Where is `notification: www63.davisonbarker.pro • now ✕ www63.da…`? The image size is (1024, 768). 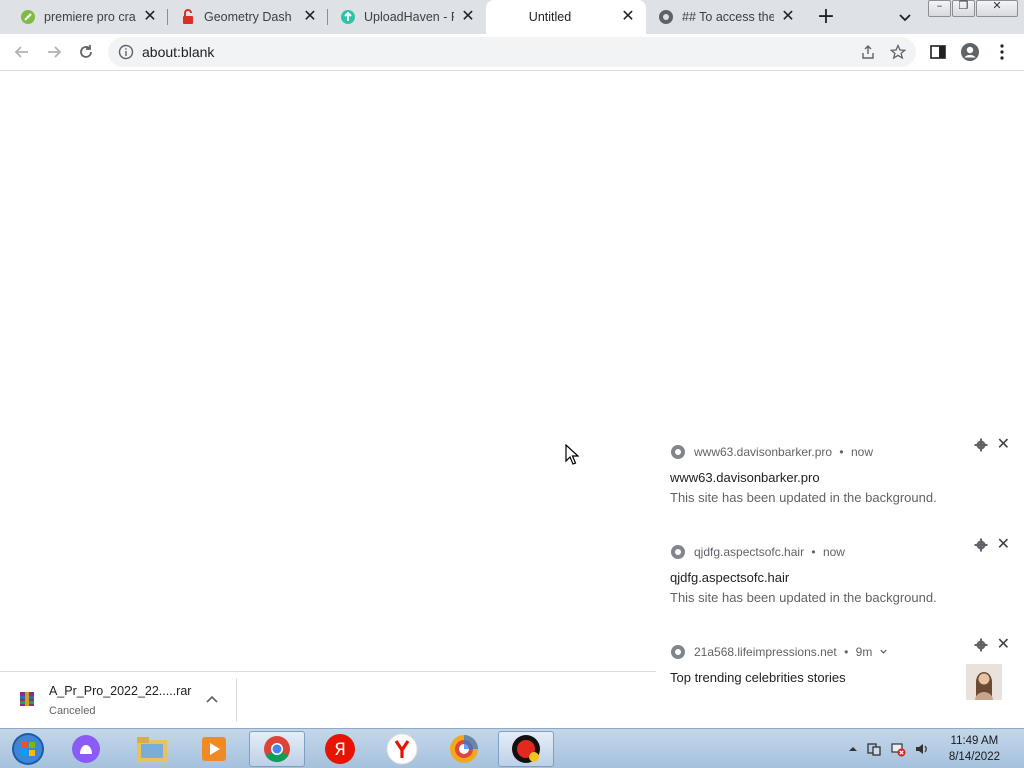 notification: www63.davisonbarker.pro • now ✕ www63.da… is located at coordinates (840, 484).